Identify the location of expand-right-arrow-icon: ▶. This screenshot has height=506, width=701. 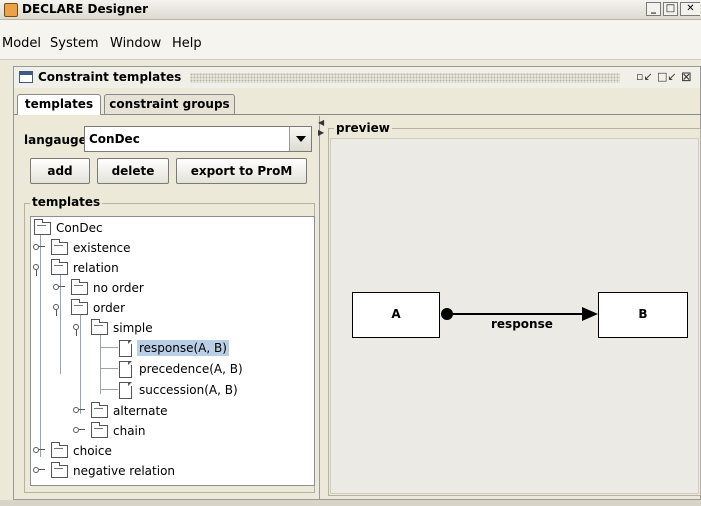
(321, 132).